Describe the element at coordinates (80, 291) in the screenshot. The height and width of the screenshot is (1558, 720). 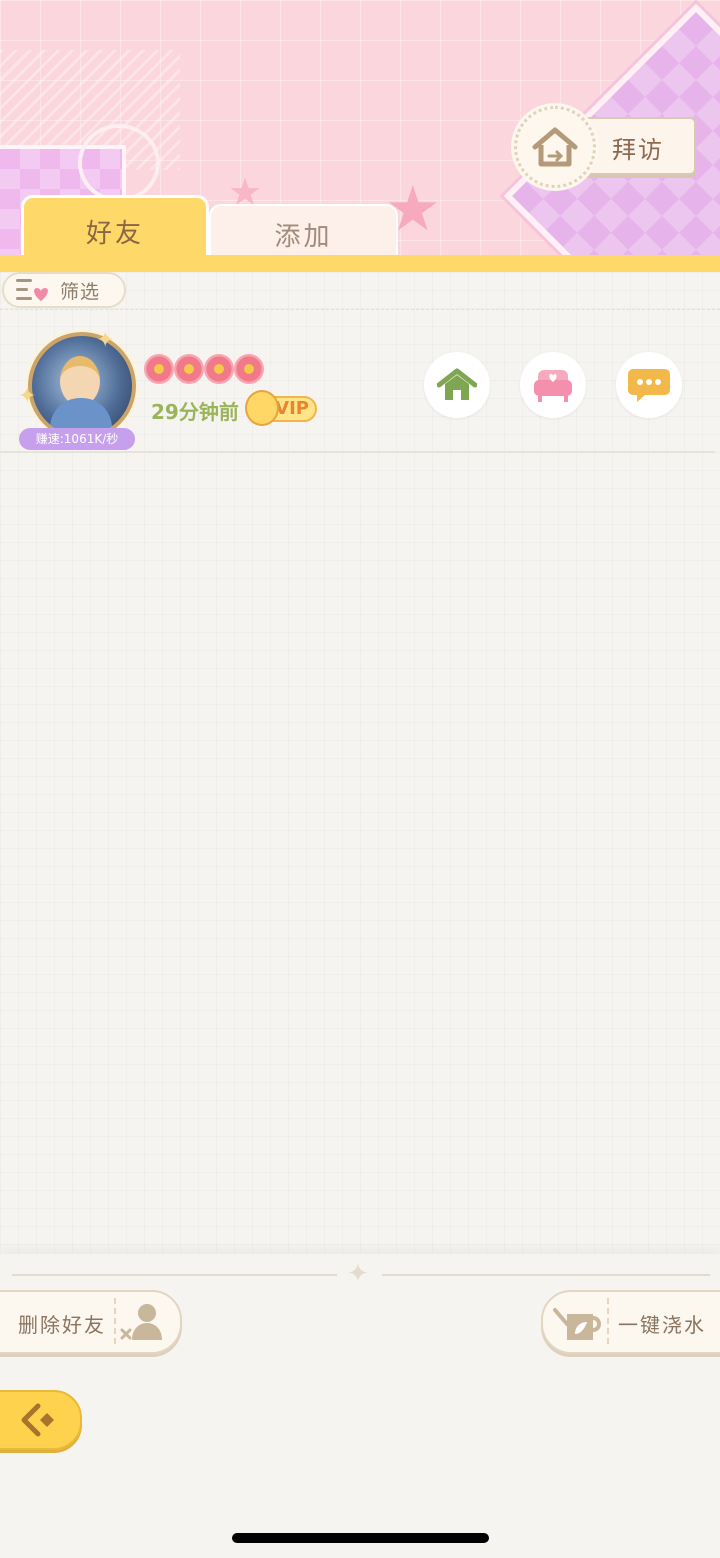
I see `filter-label: 筛选` at that location.